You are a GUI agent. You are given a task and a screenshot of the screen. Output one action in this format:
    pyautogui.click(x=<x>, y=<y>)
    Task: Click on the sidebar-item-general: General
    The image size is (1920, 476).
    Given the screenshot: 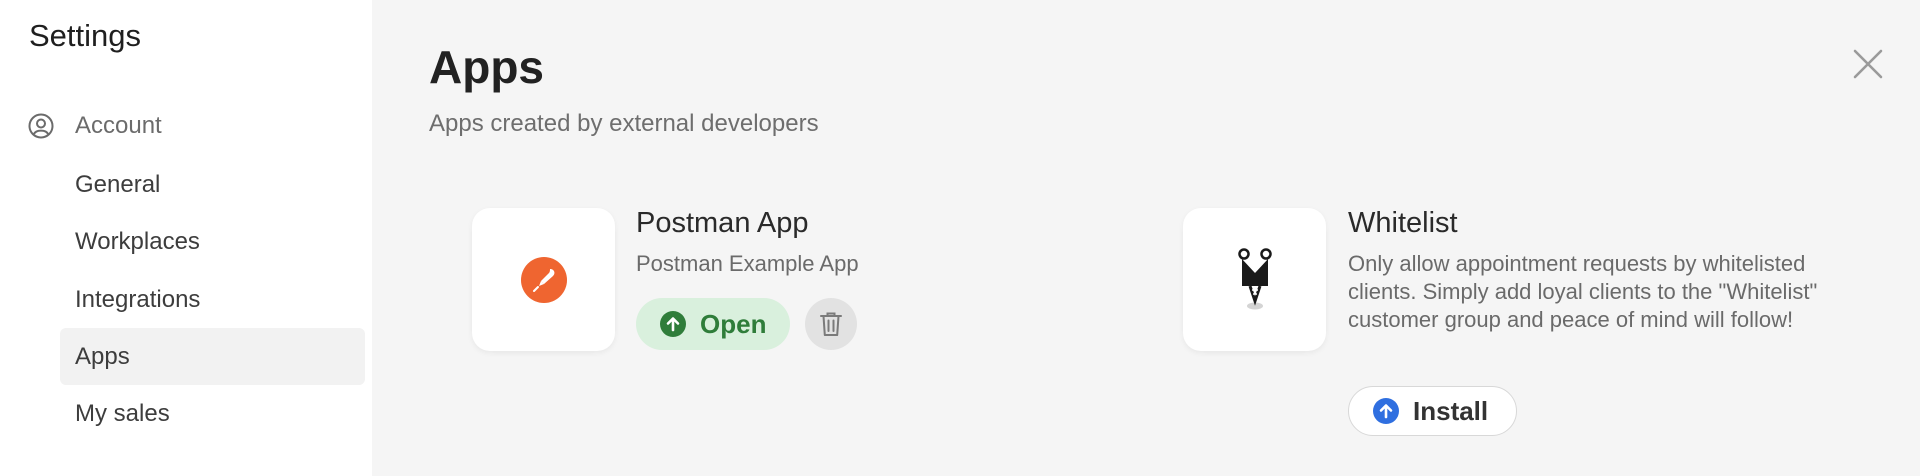 What is the action you would take?
    pyautogui.click(x=212, y=184)
    